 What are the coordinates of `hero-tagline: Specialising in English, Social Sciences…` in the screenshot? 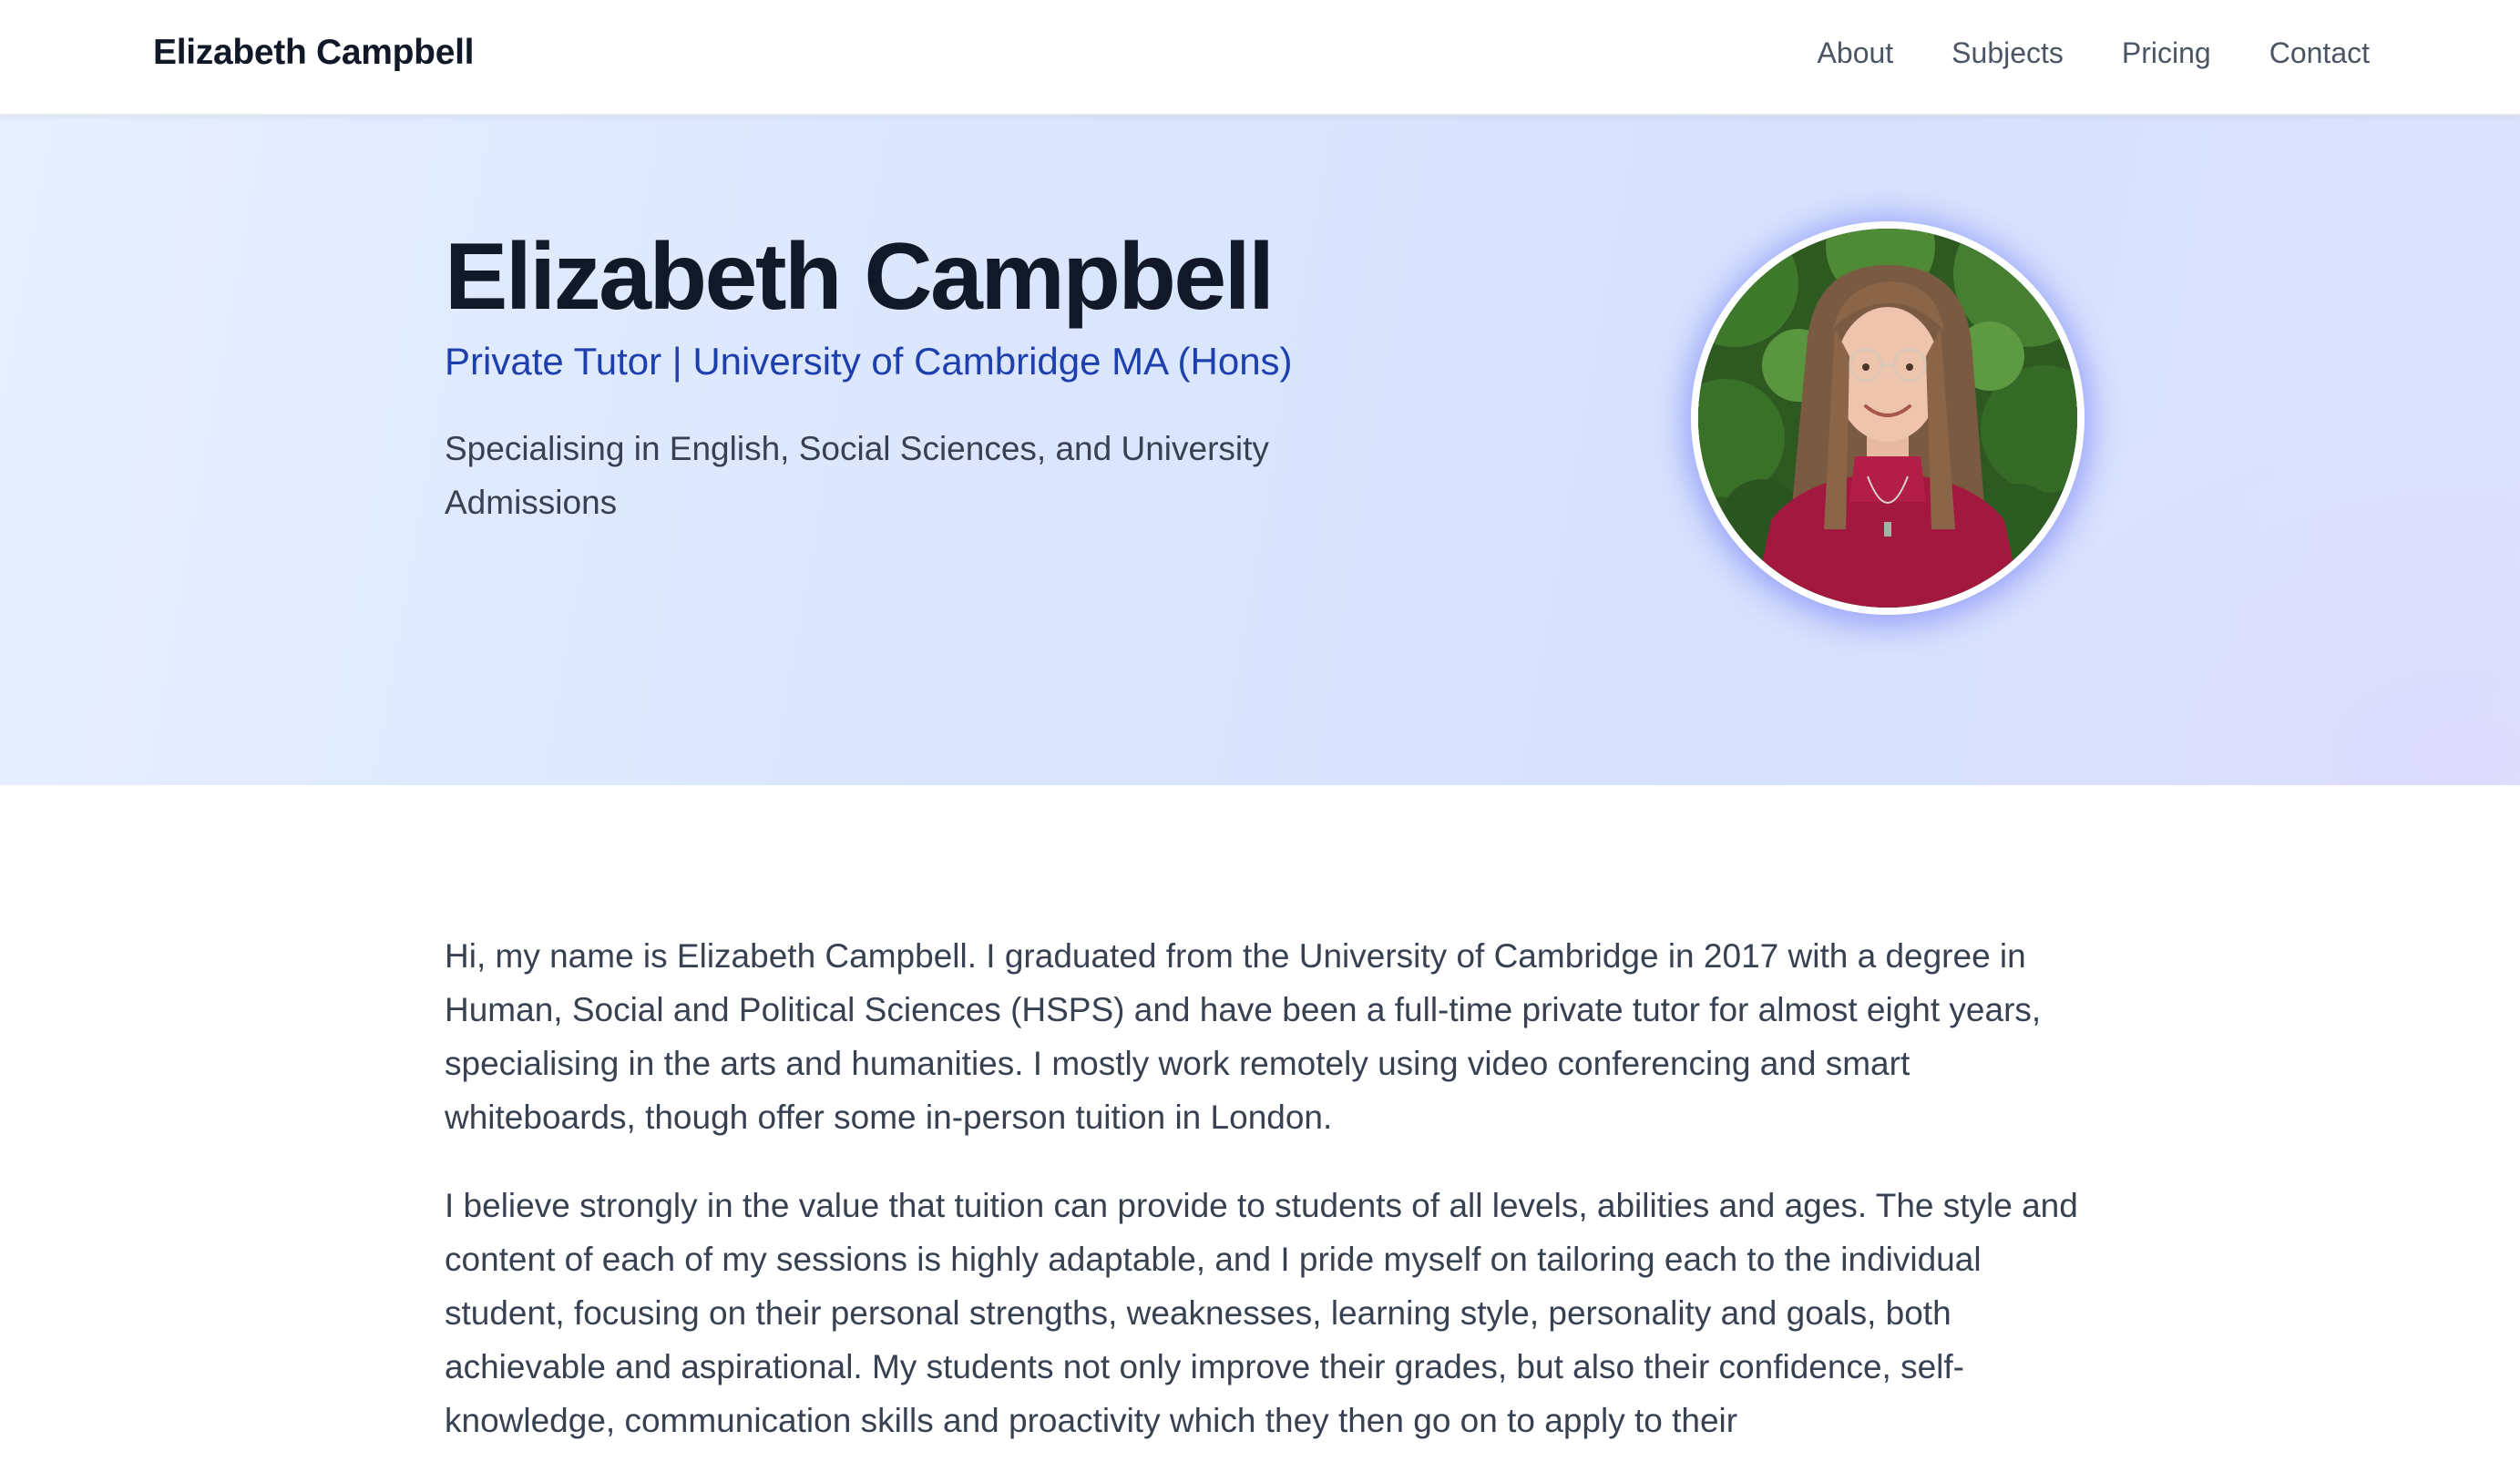 It's located at (857, 476).